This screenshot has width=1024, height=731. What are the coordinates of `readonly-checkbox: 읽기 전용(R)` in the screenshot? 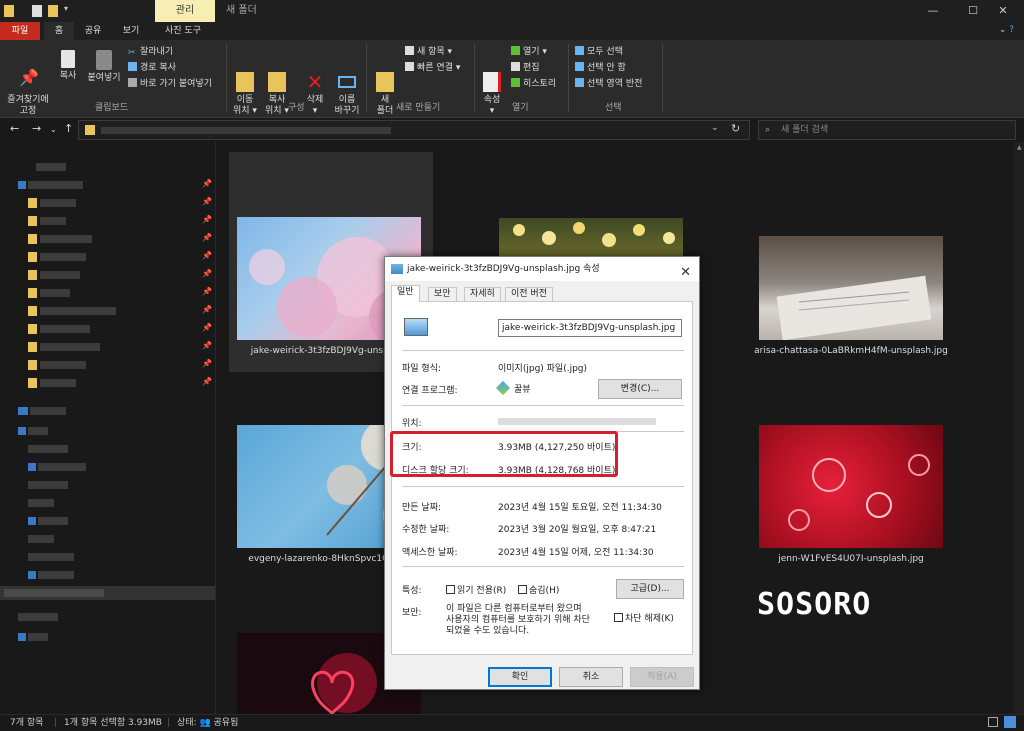 It's located at (476, 589).